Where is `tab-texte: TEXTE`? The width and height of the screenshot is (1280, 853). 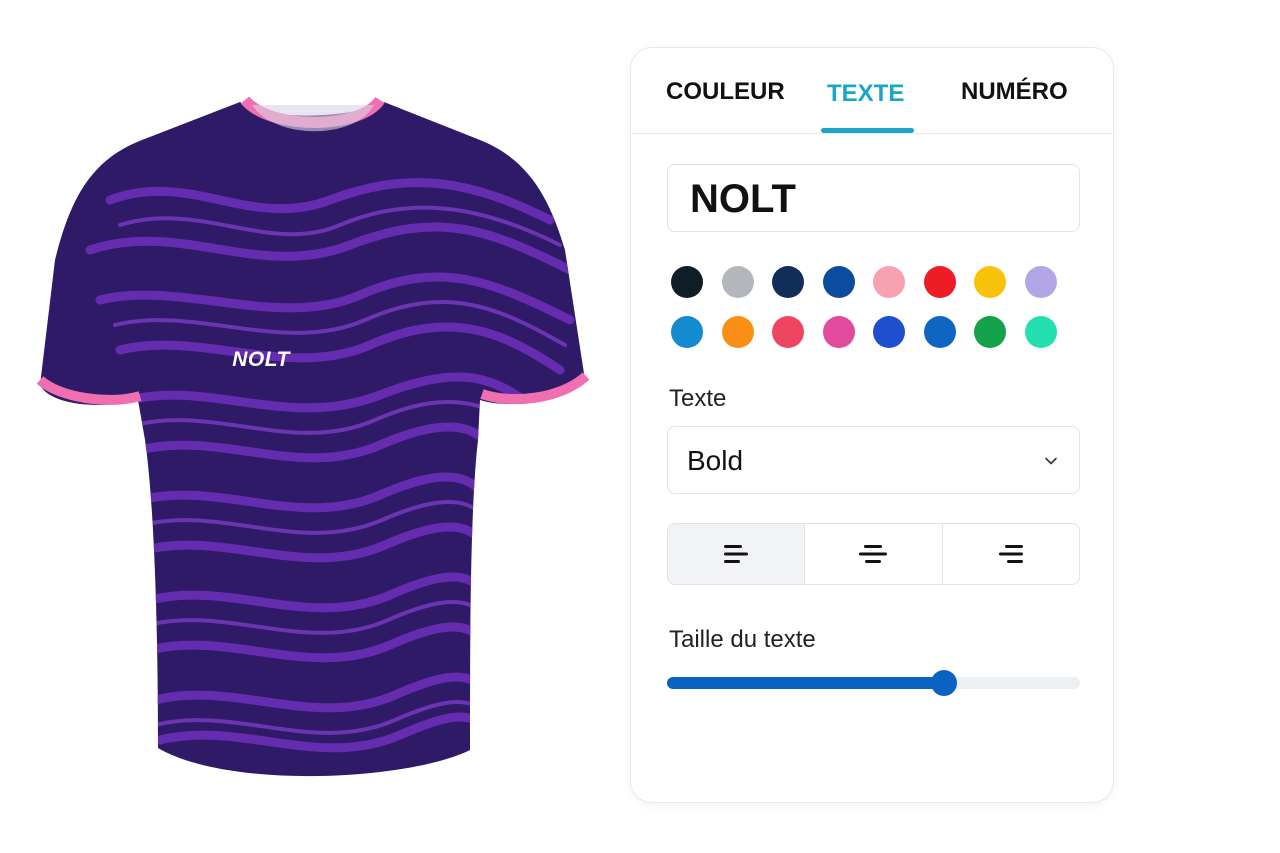 tab-texte: TEXTE is located at coordinates (865, 94).